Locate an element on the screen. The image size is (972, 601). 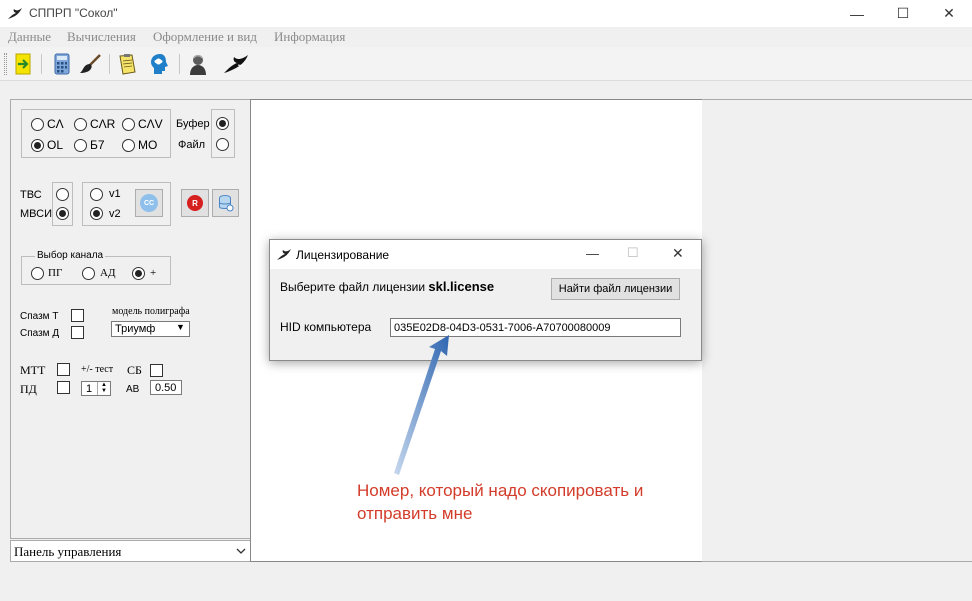
dialog-maximize-button: ☐ is located at coordinates (633, 253).